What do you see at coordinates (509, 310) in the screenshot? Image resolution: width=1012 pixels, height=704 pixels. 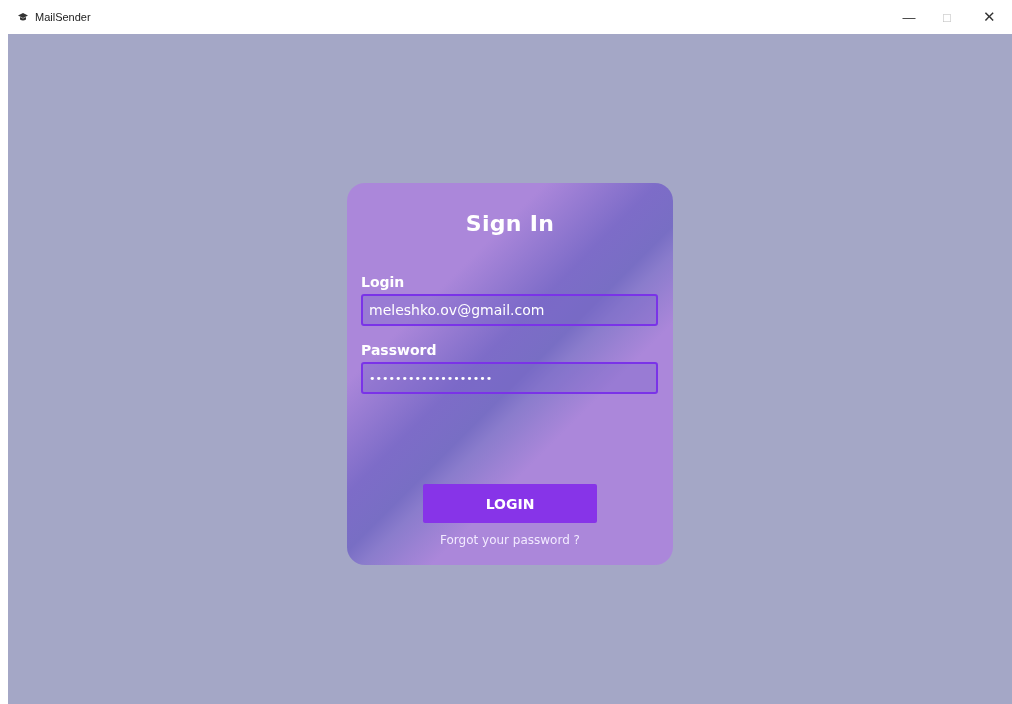 I see `login-field: meleshko.ov@gmail.com` at bounding box center [509, 310].